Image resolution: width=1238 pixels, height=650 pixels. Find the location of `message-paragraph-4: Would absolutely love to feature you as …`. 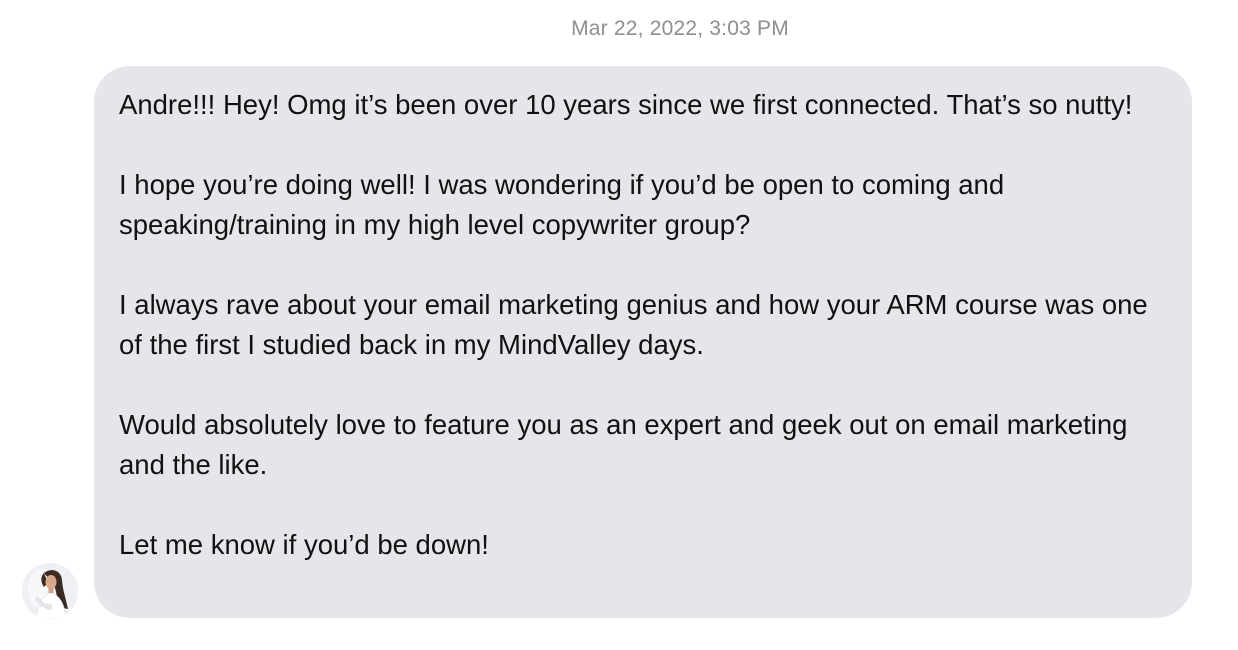

message-paragraph-4: Would absolutely love to feature you as … is located at coordinates (623, 444).